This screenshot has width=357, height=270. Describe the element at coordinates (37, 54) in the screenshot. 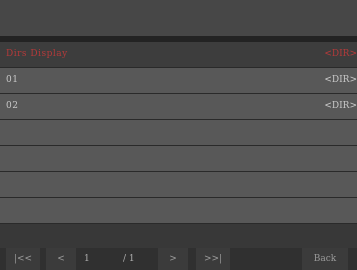

I see `item-name: Dirs Display` at that location.